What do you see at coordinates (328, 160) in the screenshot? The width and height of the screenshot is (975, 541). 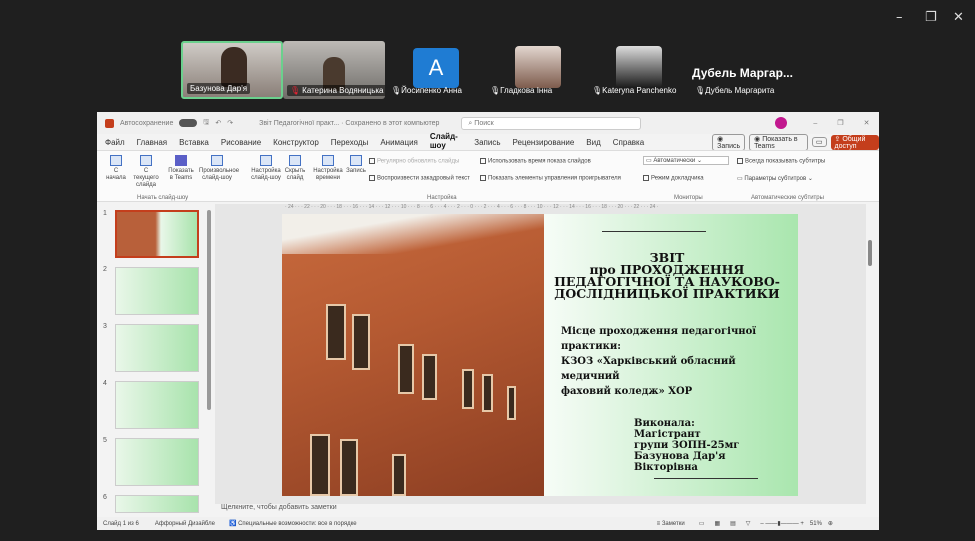 I see `timer-icon` at bounding box center [328, 160].